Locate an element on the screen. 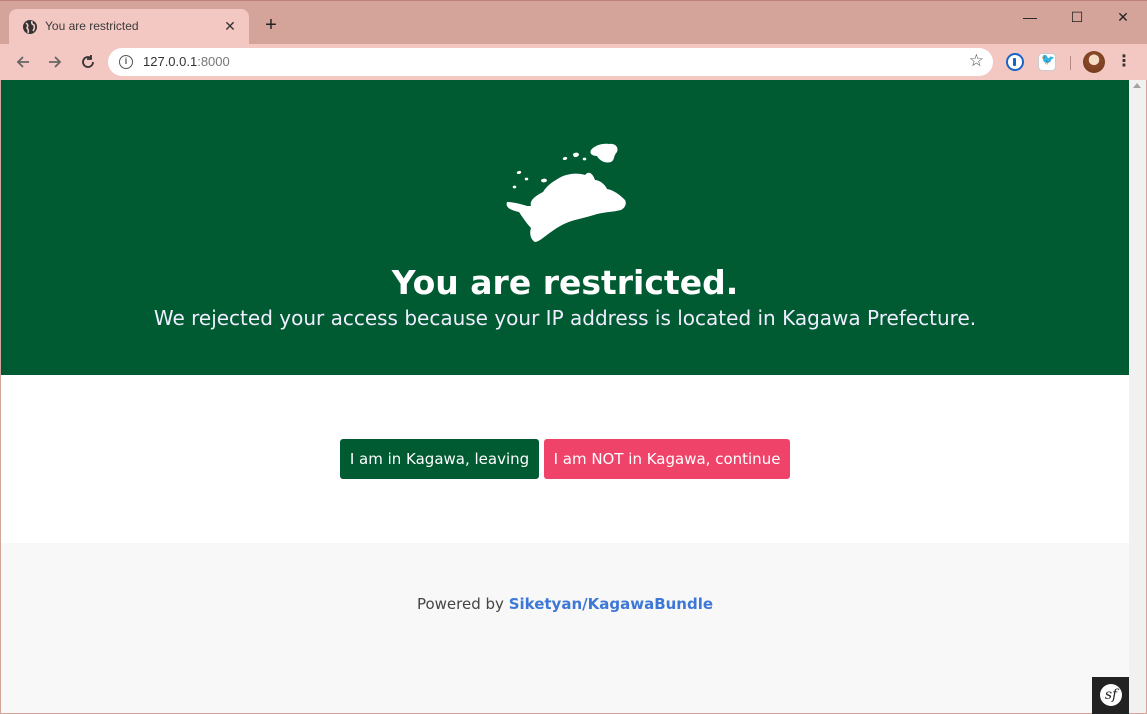 This screenshot has width=1147, height=714. powered-by-text: Powered by Siketyan/KagawaBundle is located at coordinates (565, 604).